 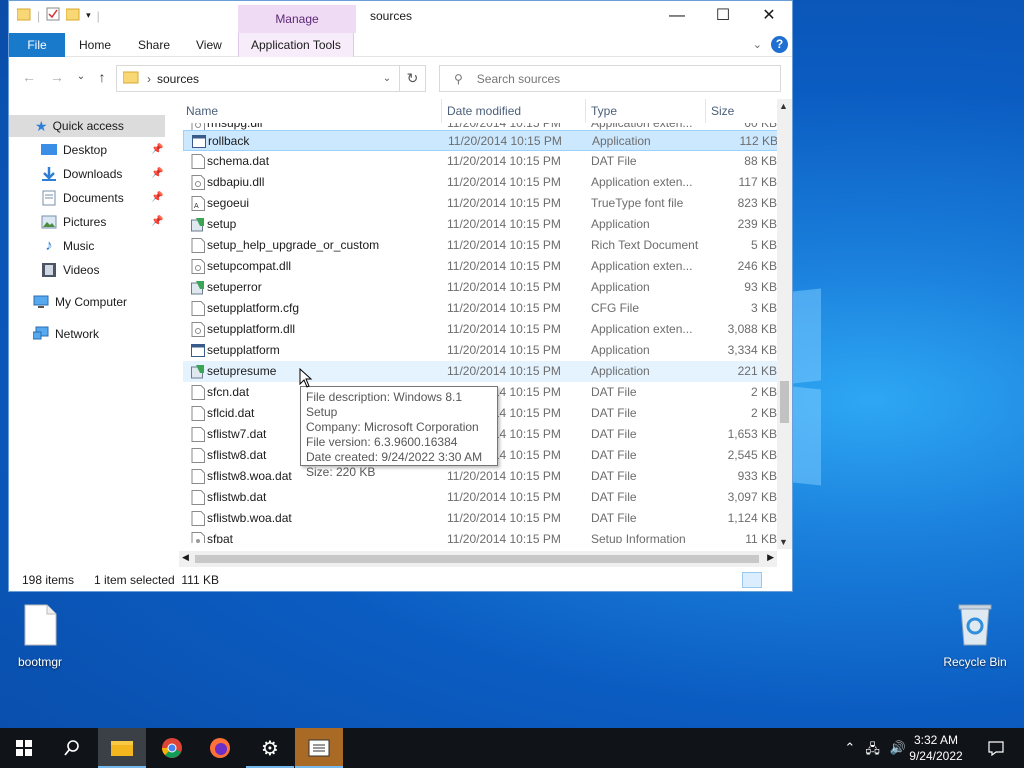 I want to click on show-hidden-icons-chevron-icon: ⌃, so click(x=849, y=751).